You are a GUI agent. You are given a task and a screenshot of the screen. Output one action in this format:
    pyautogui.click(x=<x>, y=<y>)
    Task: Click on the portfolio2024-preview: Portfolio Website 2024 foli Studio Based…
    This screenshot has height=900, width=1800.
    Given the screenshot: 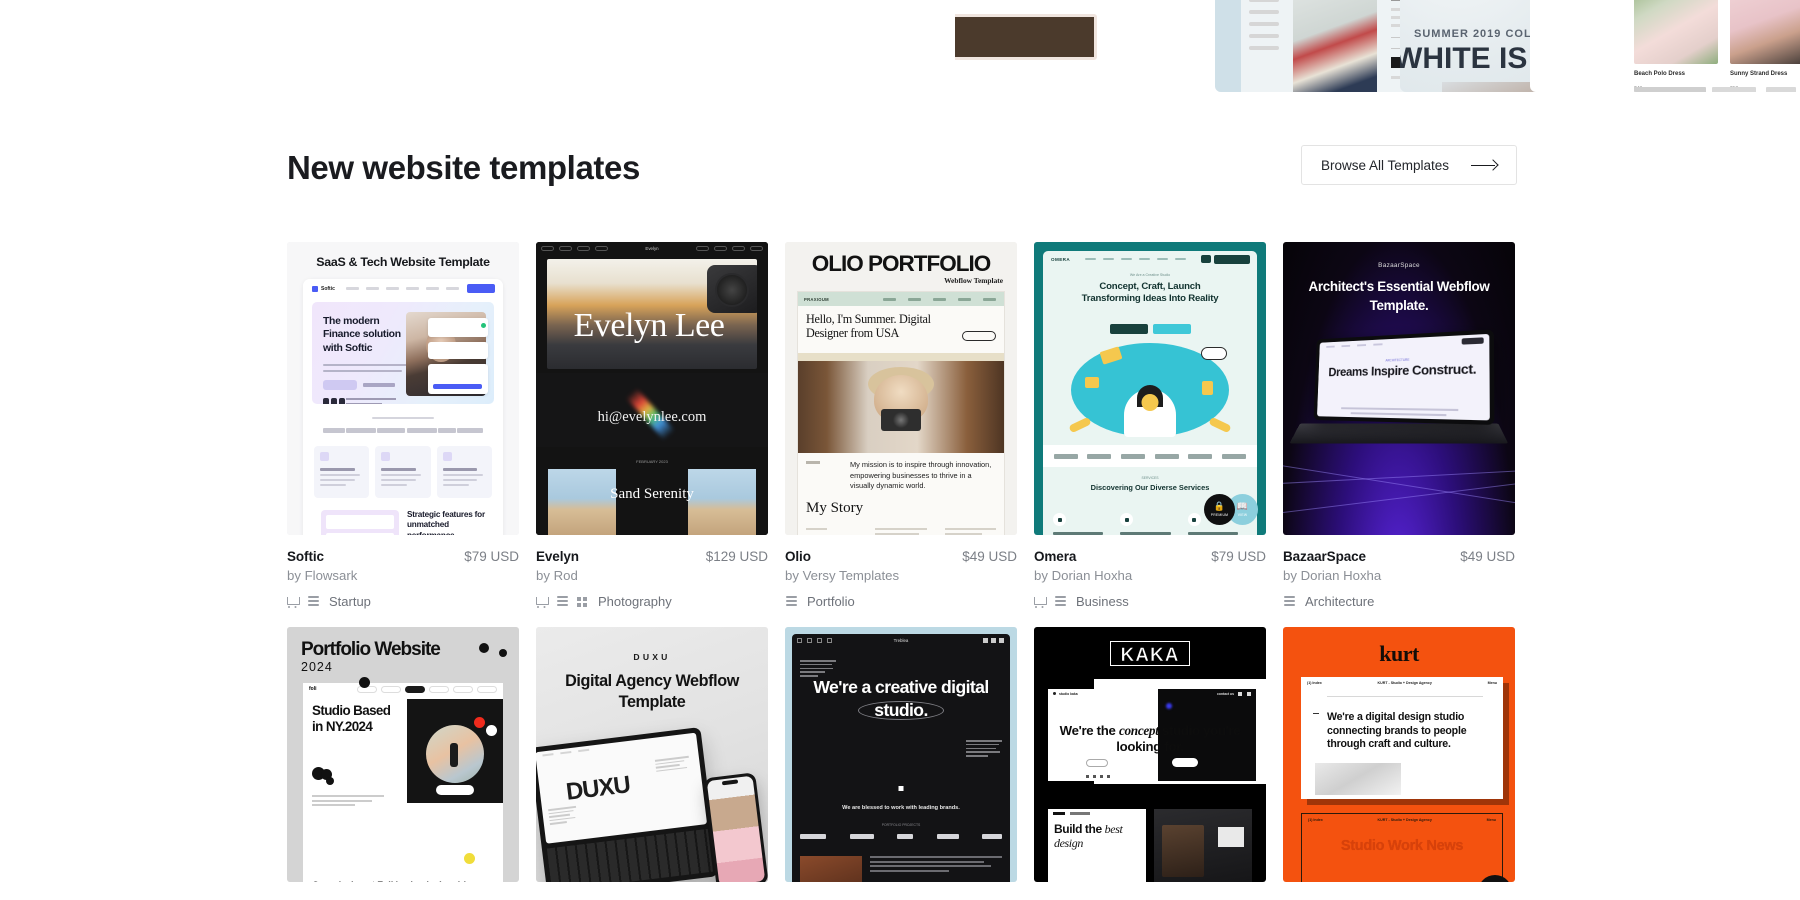 What is the action you would take?
    pyautogui.click(x=403, y=754)
    